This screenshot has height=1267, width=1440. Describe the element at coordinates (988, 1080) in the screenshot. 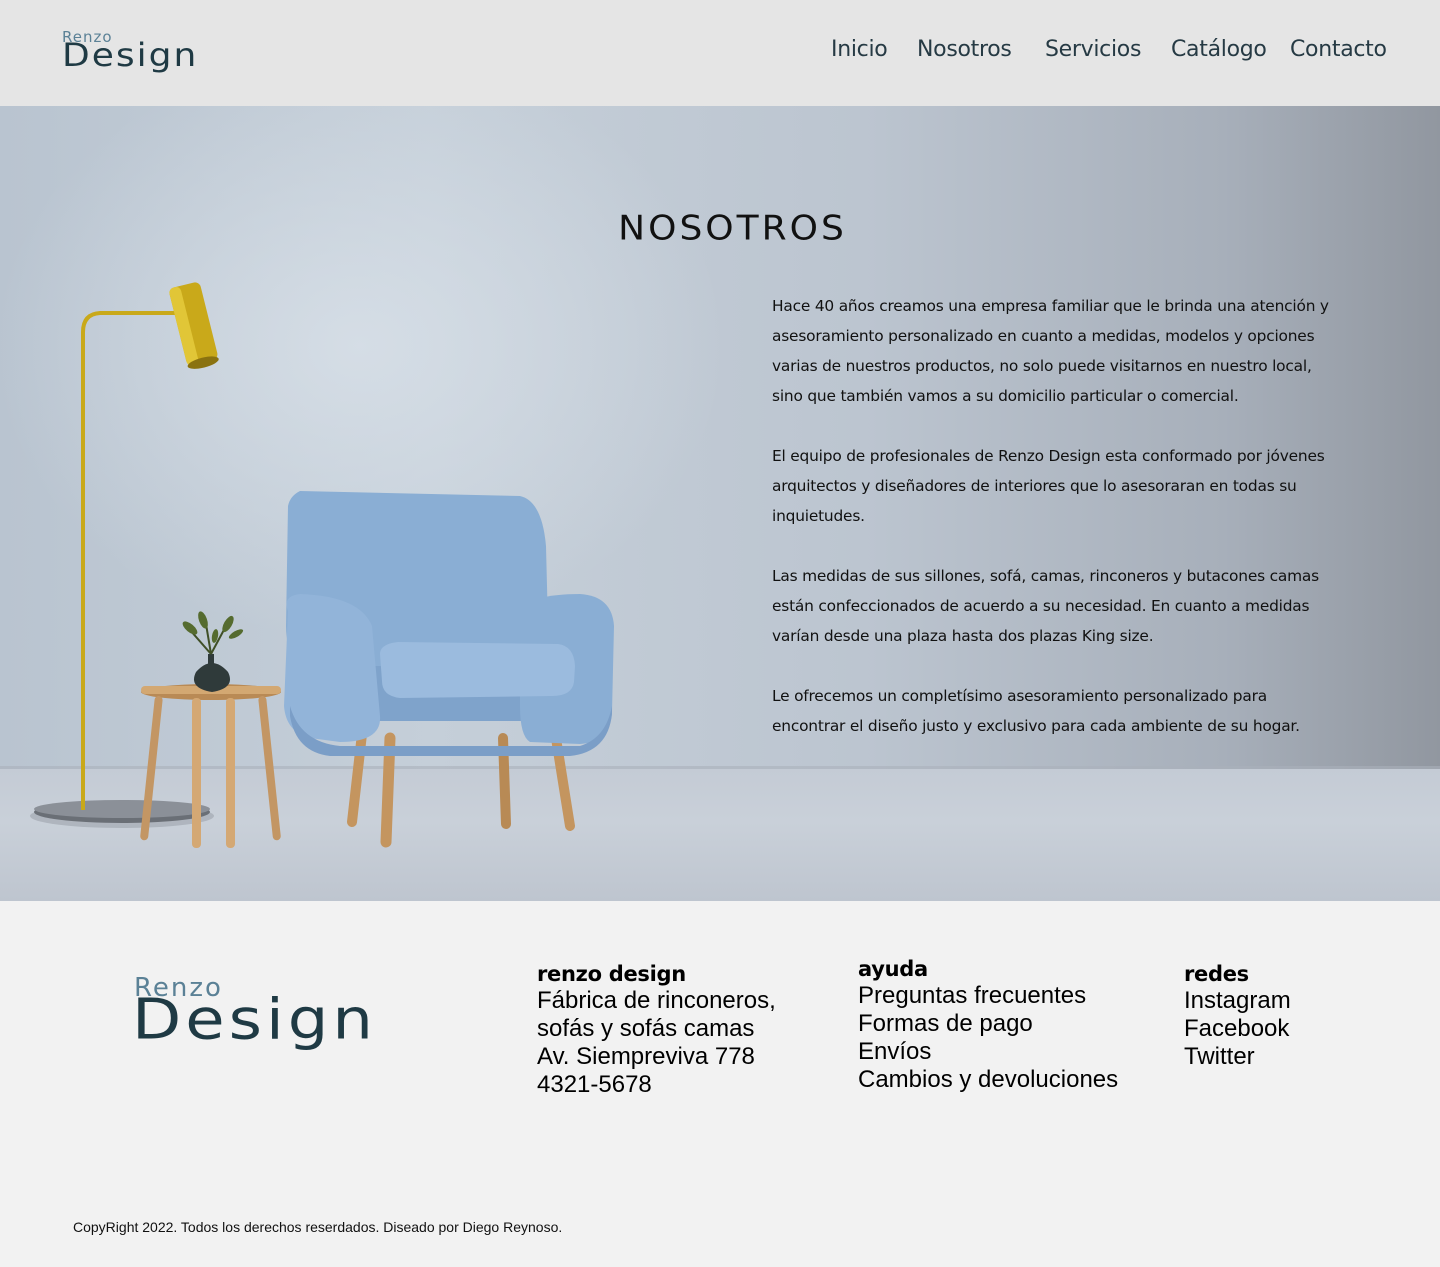

I see `footer-link-returns: Cambios y devoluciones` at that location.